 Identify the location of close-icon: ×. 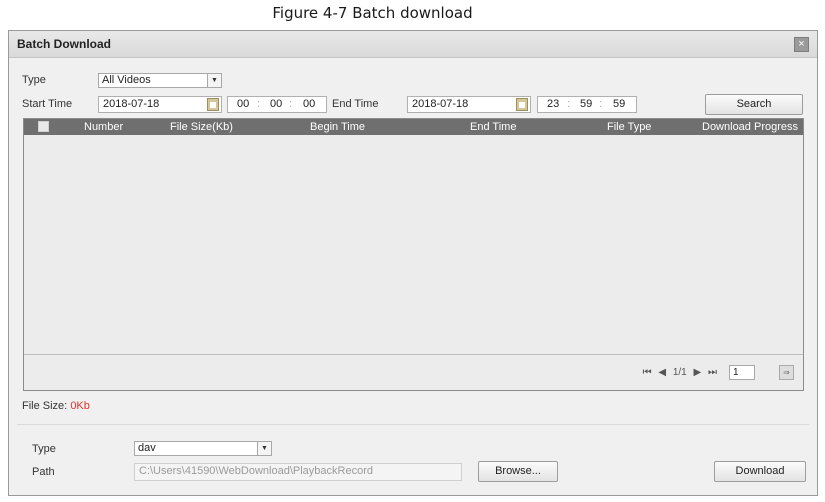
(801, 44).